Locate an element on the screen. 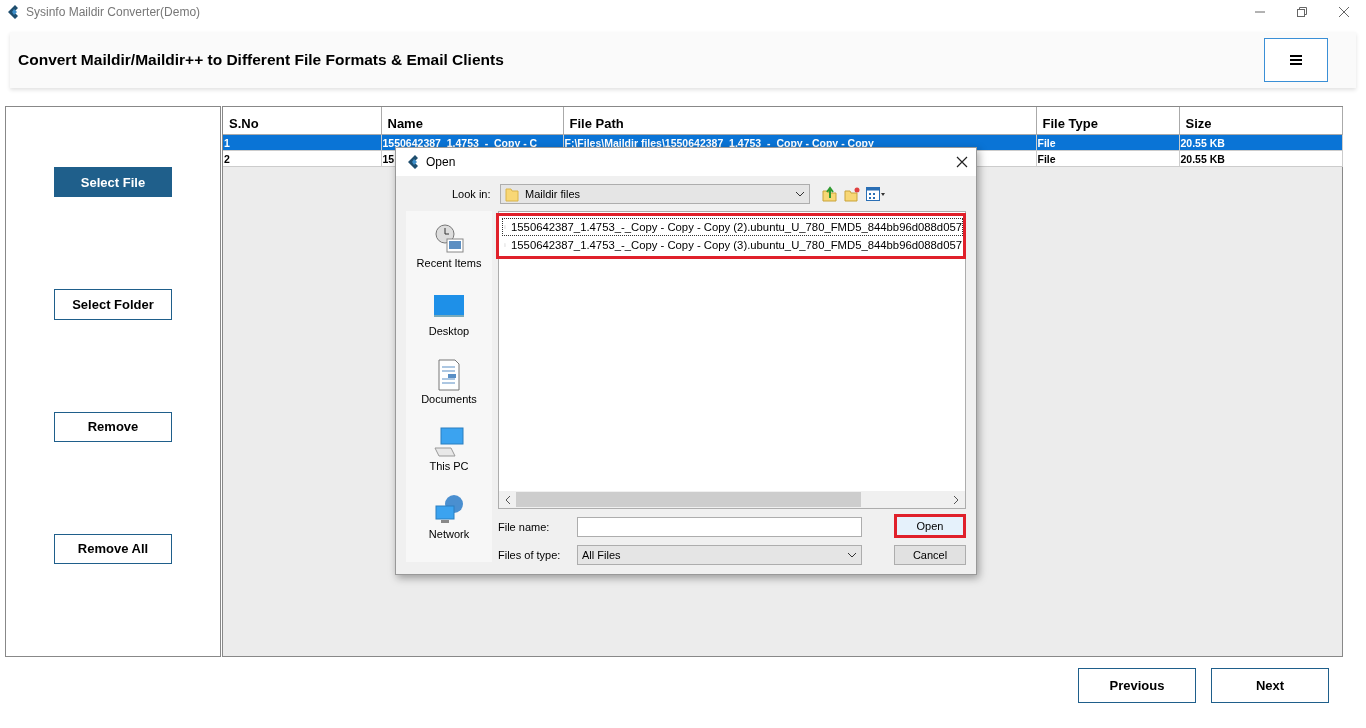  file-item: 1550642387_1.4753_-_Copy - Copy - Copy (3).ubuntu_U_780_FMD5_844bb96d088d057 is located at coordinates (732, 245).